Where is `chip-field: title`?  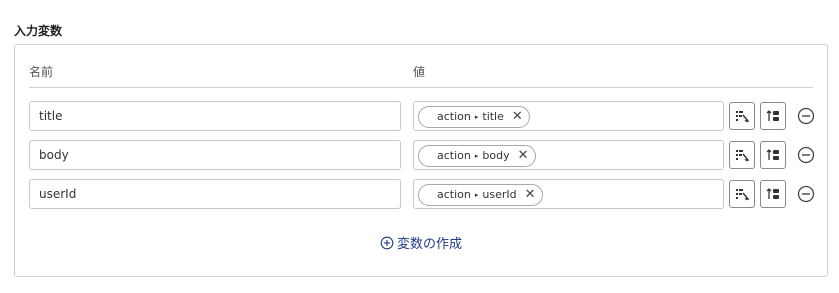
chip-field: title is located at coordinates (493, 116).